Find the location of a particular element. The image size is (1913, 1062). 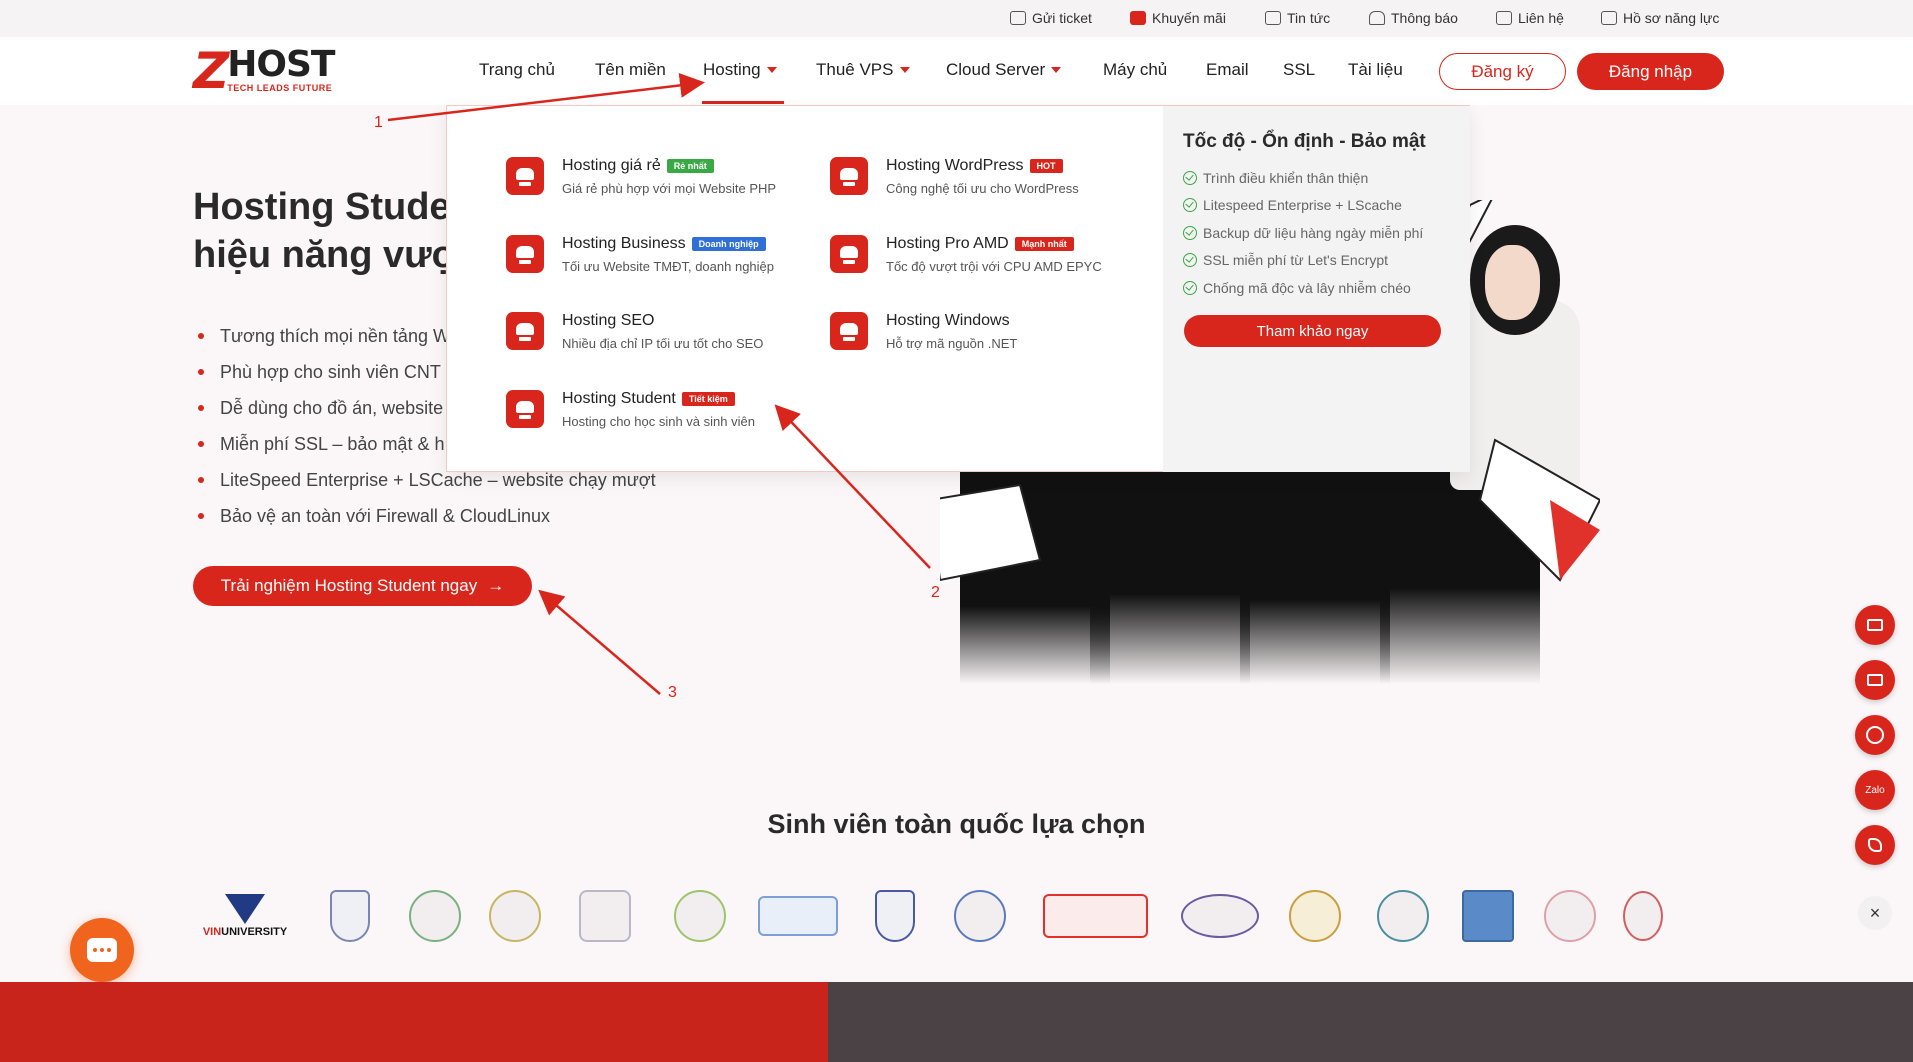

university-wordmark-icon is located at coordinates (1095, 916).